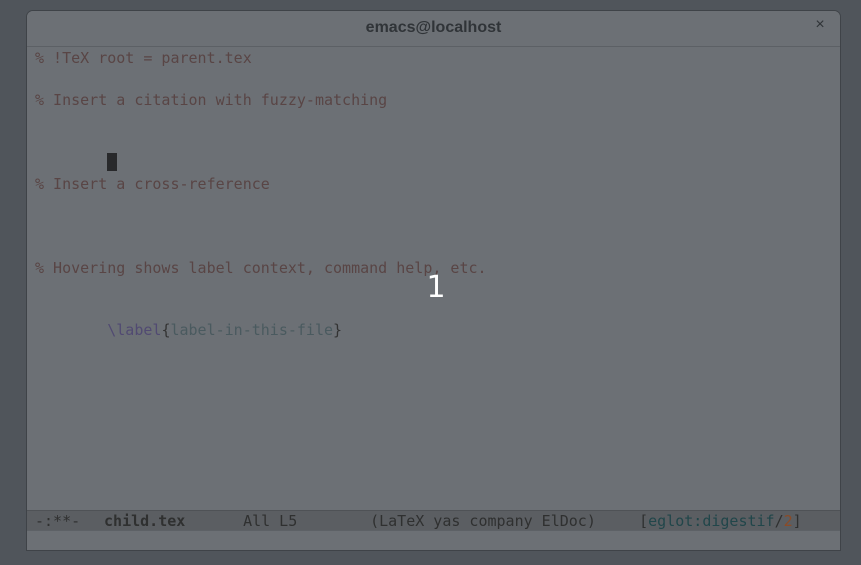 The width and height of the screenshot is (861, 565). I want to click on code-line-1: % !TeX root = parent.tex, so click(143, 58).